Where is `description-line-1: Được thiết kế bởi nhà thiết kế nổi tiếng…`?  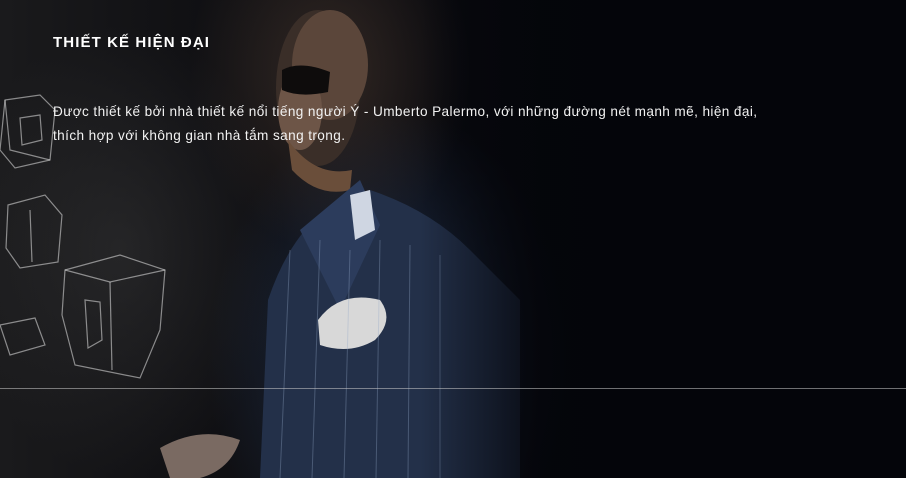 description-line-1: Được thiết kế bởi nhà thiết kế nổi tiếng… is located at coordinates (405, 111).